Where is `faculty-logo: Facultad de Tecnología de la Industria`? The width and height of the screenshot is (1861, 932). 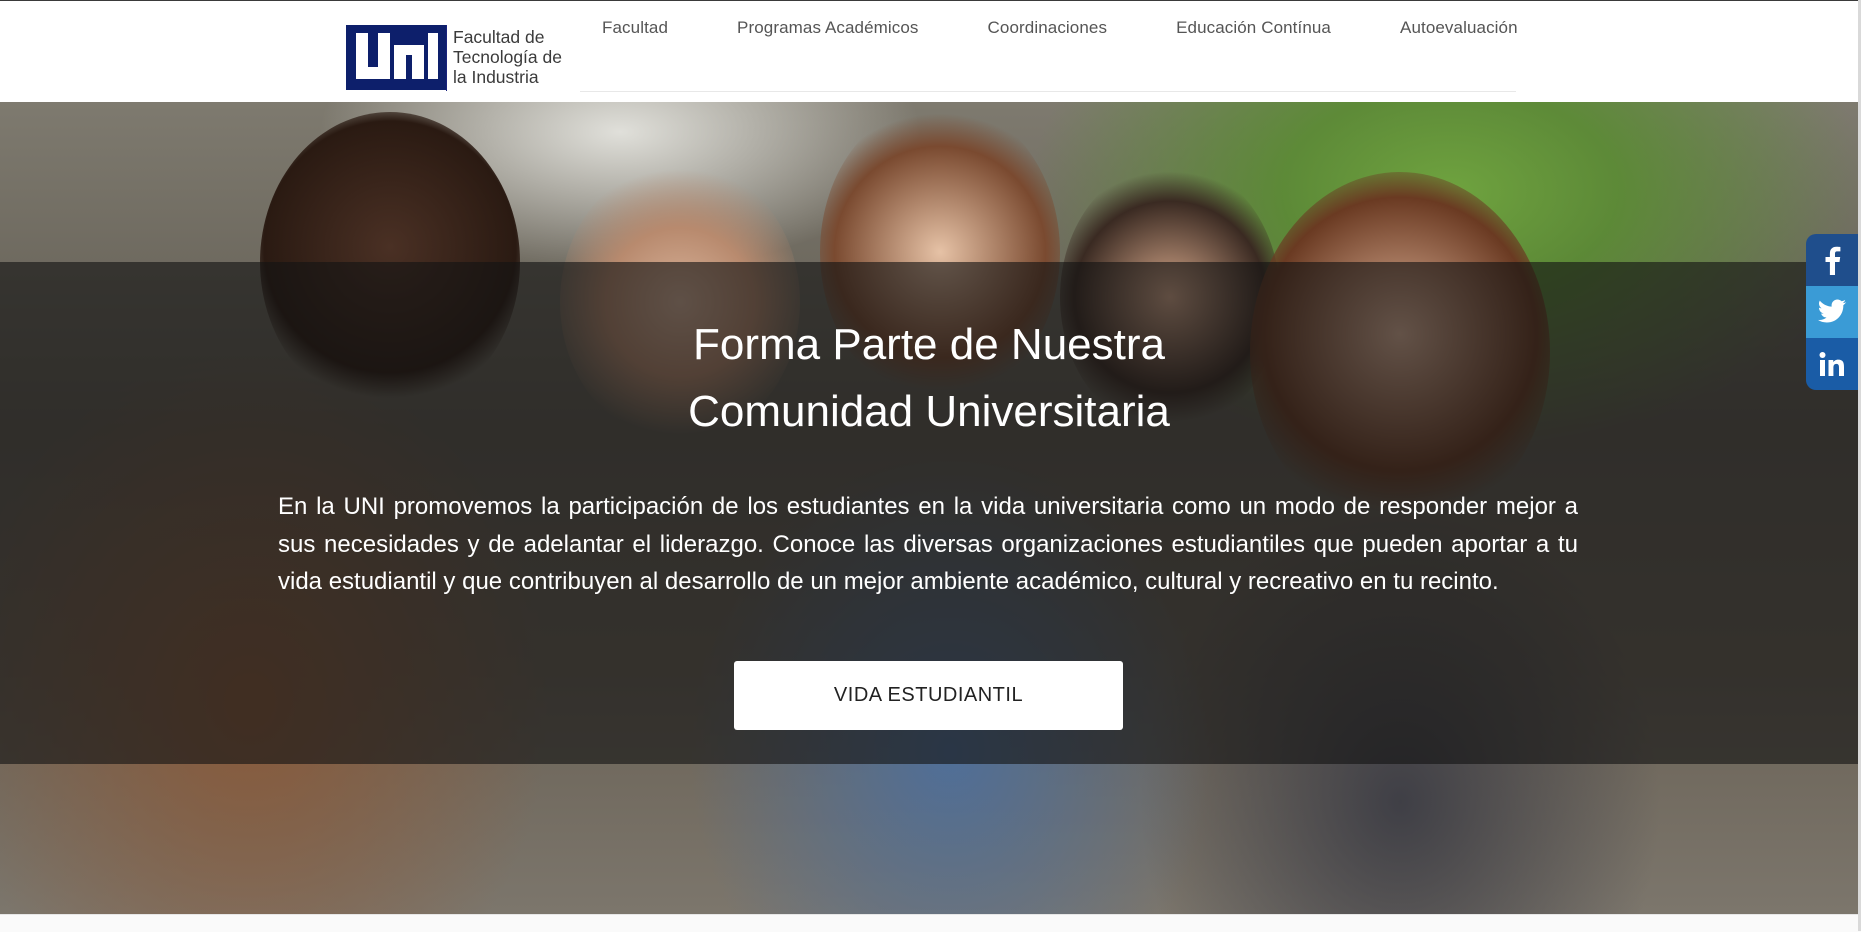 faculty-logo: Facultad de Tecnología de la Industria is located at coordinates (454, 58).